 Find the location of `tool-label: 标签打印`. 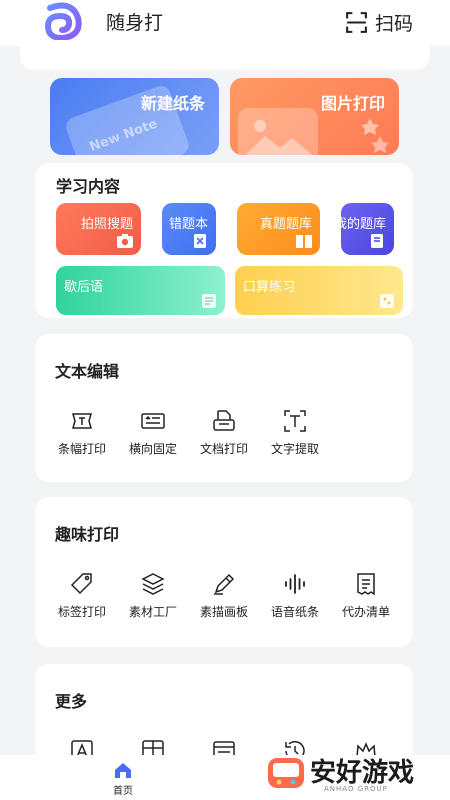

tool-label: 标签打印 is located at coordinates (81, 612).